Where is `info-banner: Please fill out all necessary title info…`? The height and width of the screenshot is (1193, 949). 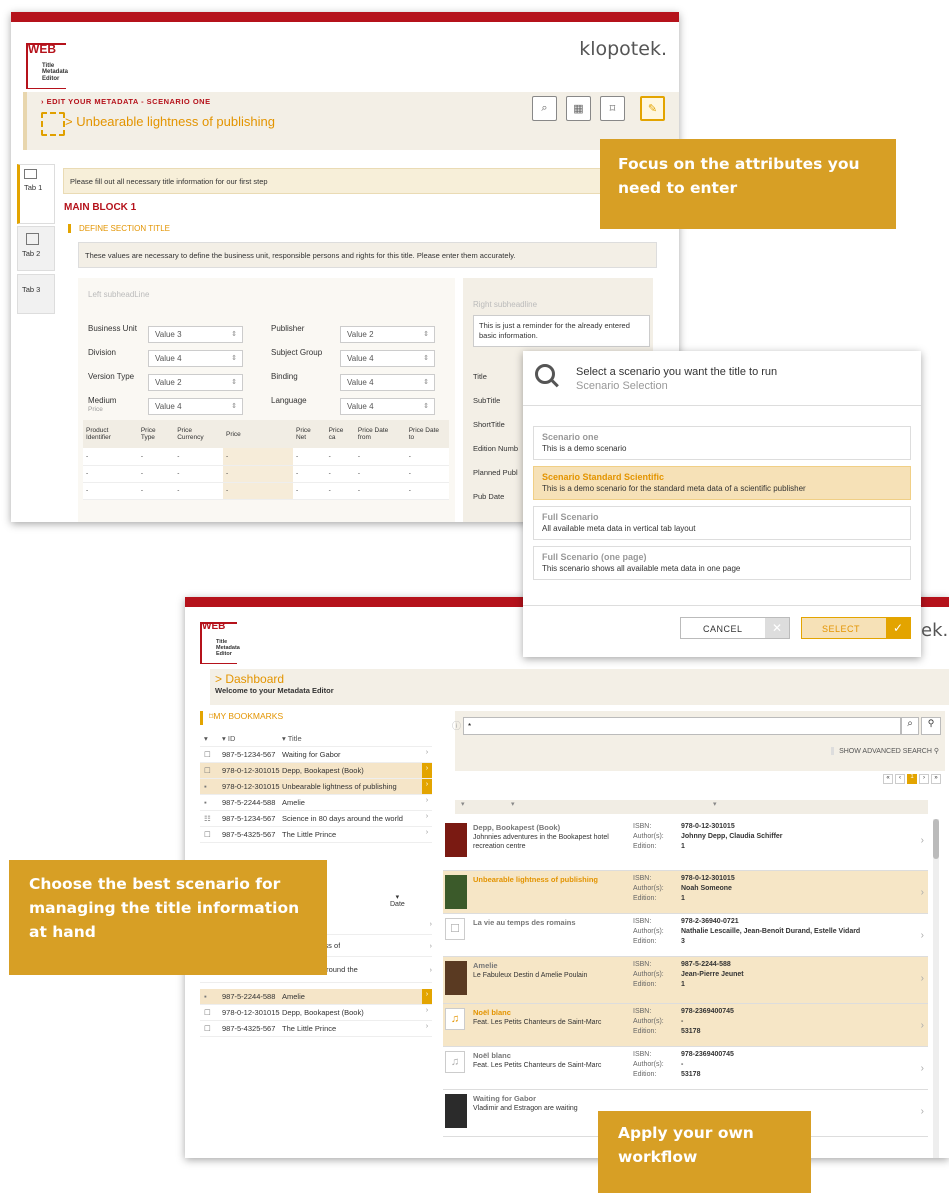 info-banner: Please fill out all necessary title info… is located at coordinates (369, 181).